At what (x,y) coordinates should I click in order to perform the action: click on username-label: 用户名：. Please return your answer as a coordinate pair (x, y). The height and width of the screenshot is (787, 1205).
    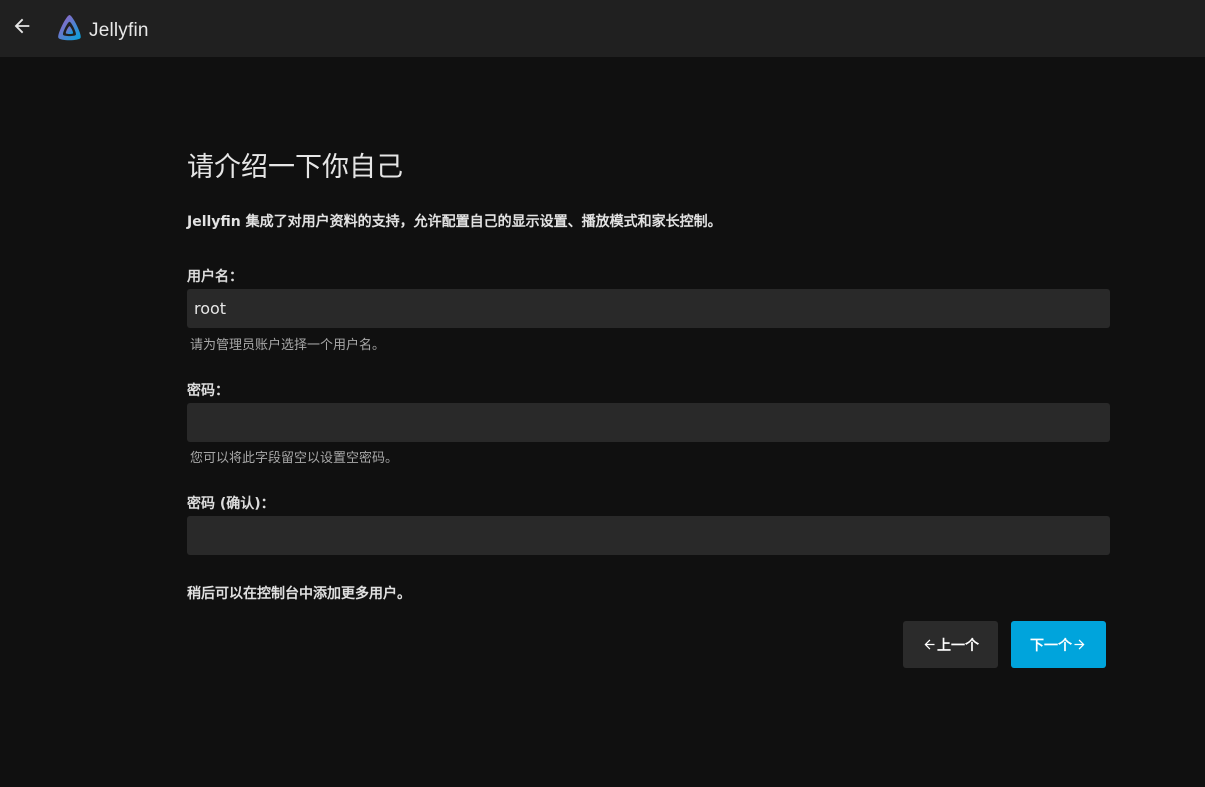
    Looking at the image, I should click on (215, 277).